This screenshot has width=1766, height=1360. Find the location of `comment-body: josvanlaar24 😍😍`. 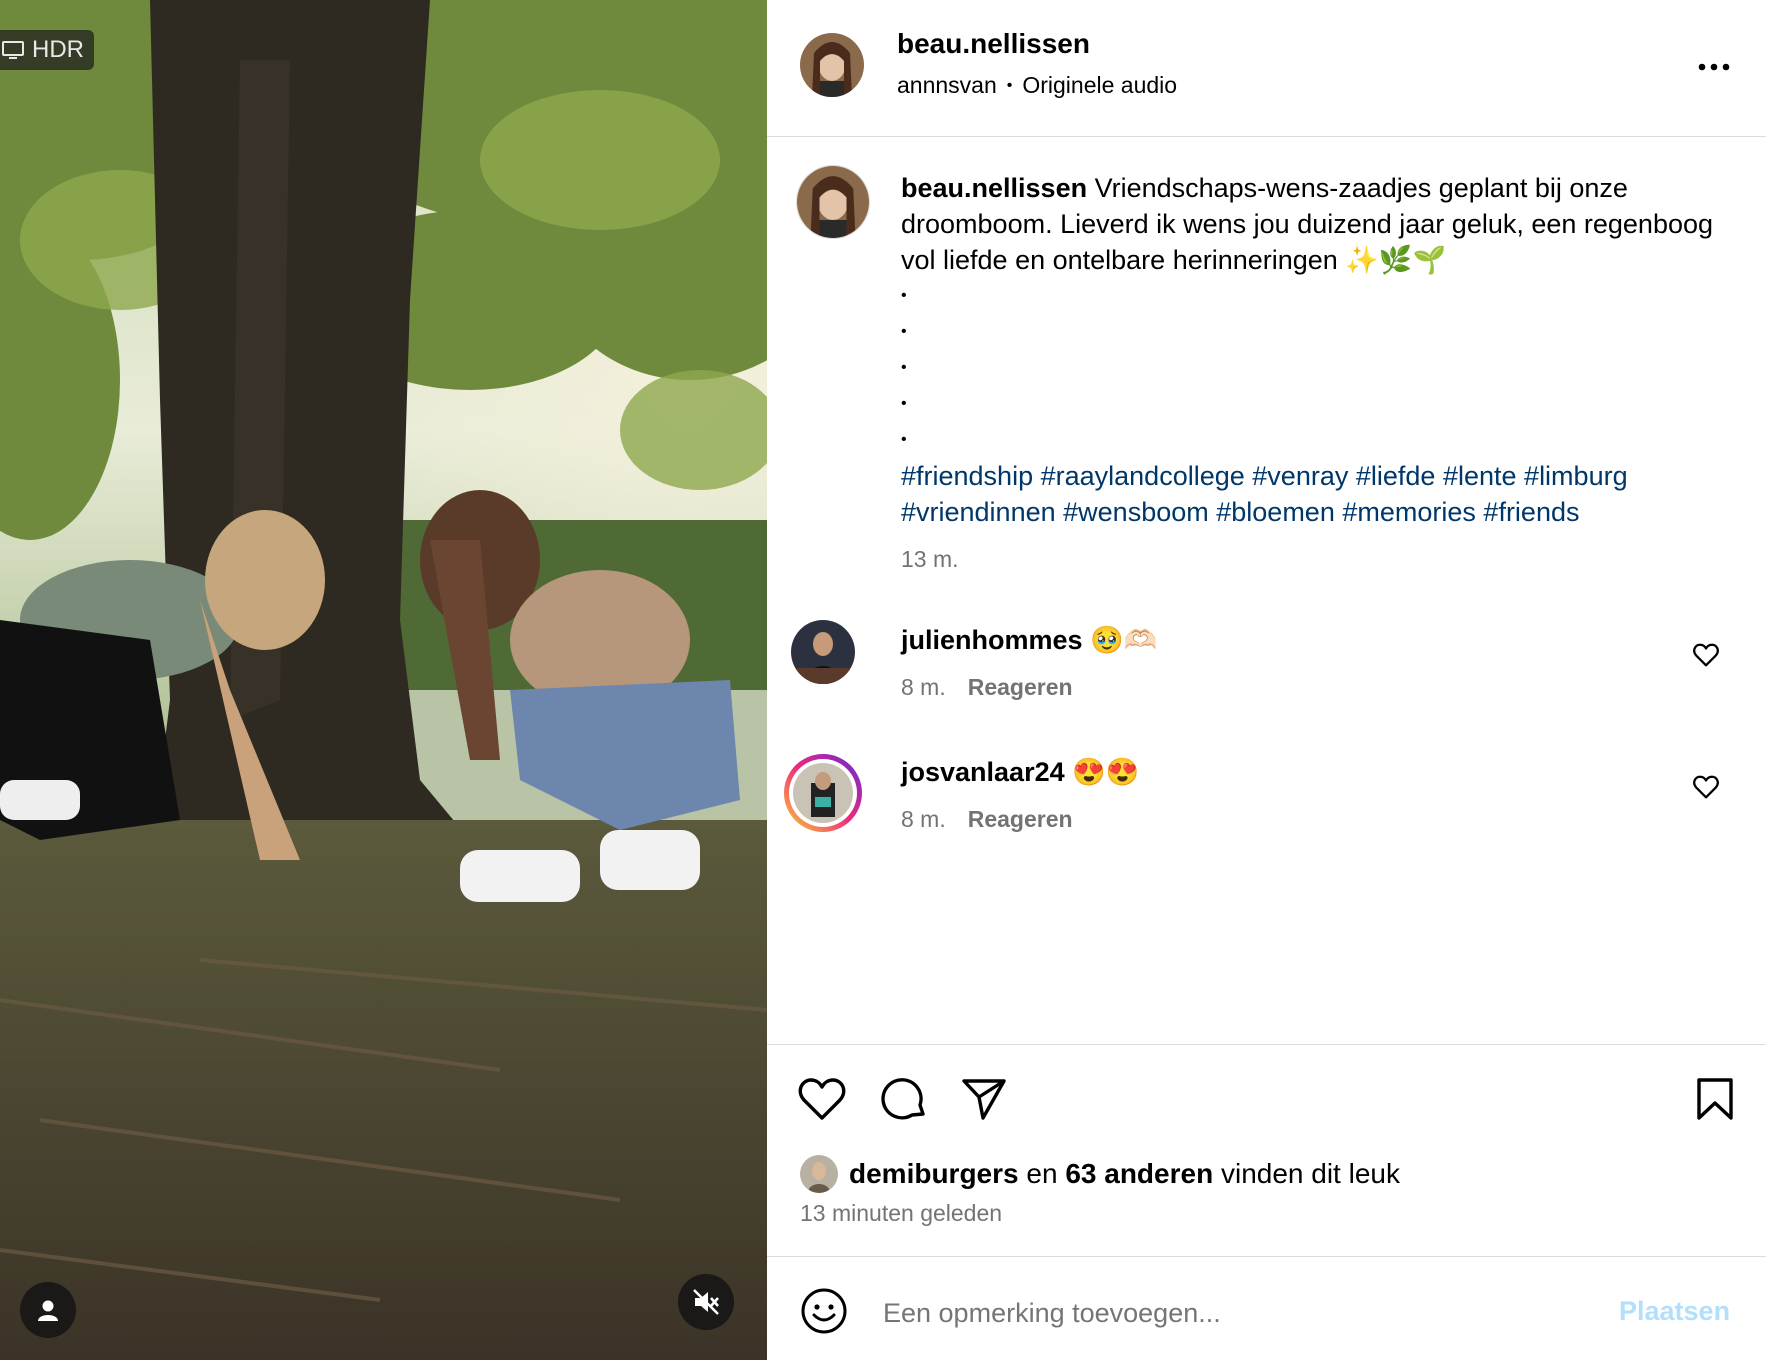

comment-body: josvanlaar24 😍😍 is located at coordinates (1020, 772).